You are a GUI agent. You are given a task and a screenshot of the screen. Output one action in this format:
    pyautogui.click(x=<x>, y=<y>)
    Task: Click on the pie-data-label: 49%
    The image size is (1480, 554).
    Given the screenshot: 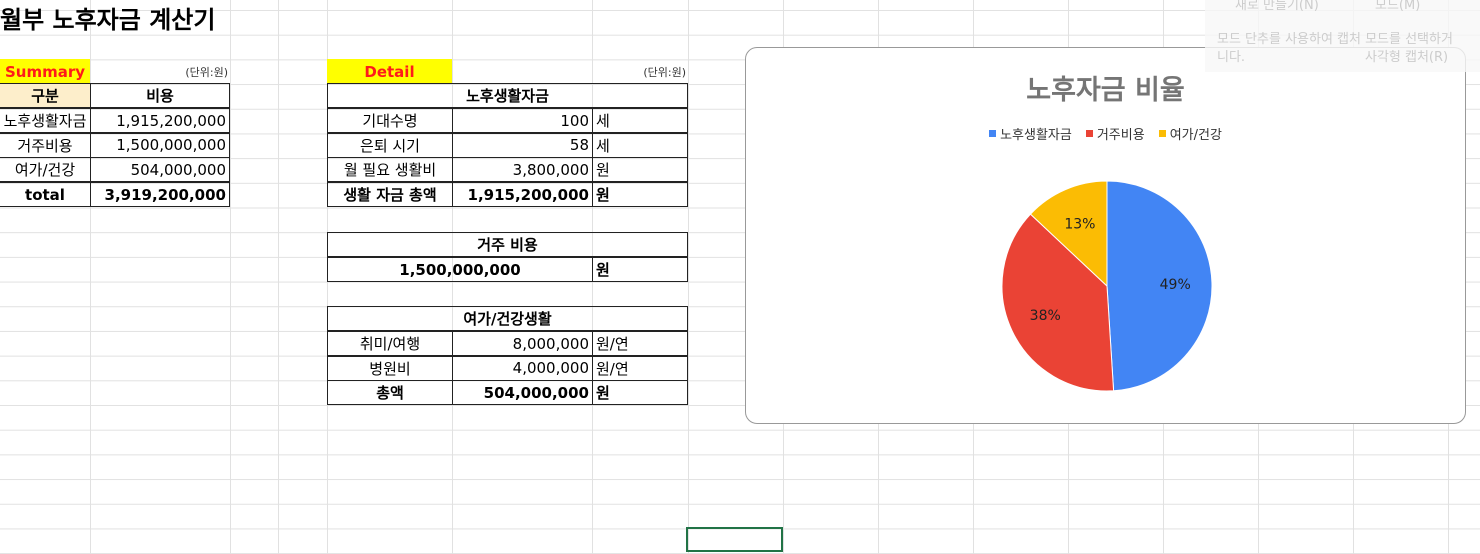 What is the action you would take?
    pyautogui.click(x=1175, y=285)
    